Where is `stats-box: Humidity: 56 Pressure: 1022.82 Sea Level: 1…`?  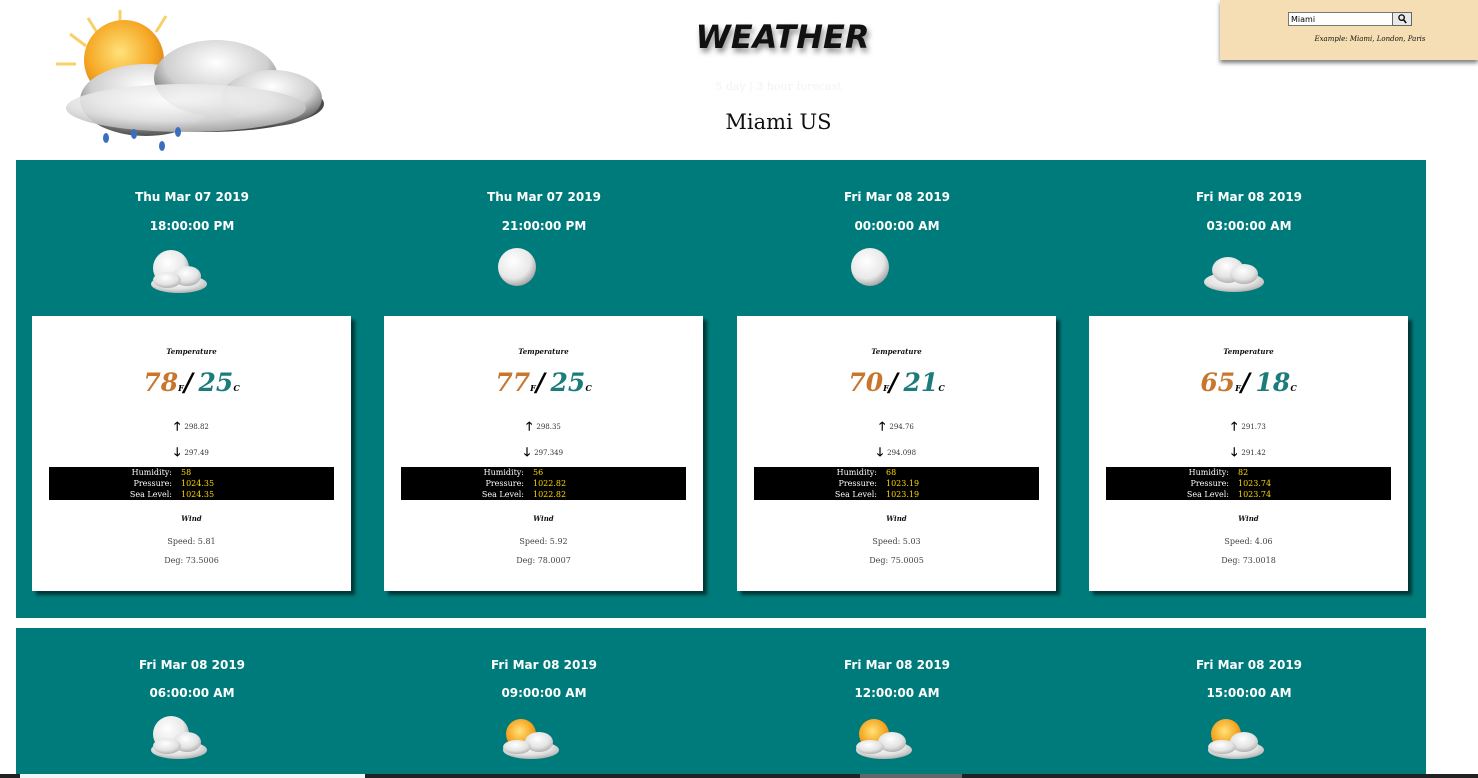 stats-box: Humidity: 56 Pressure: 1022.82 Sea Level: 1… is located at coordinates (543, 483).